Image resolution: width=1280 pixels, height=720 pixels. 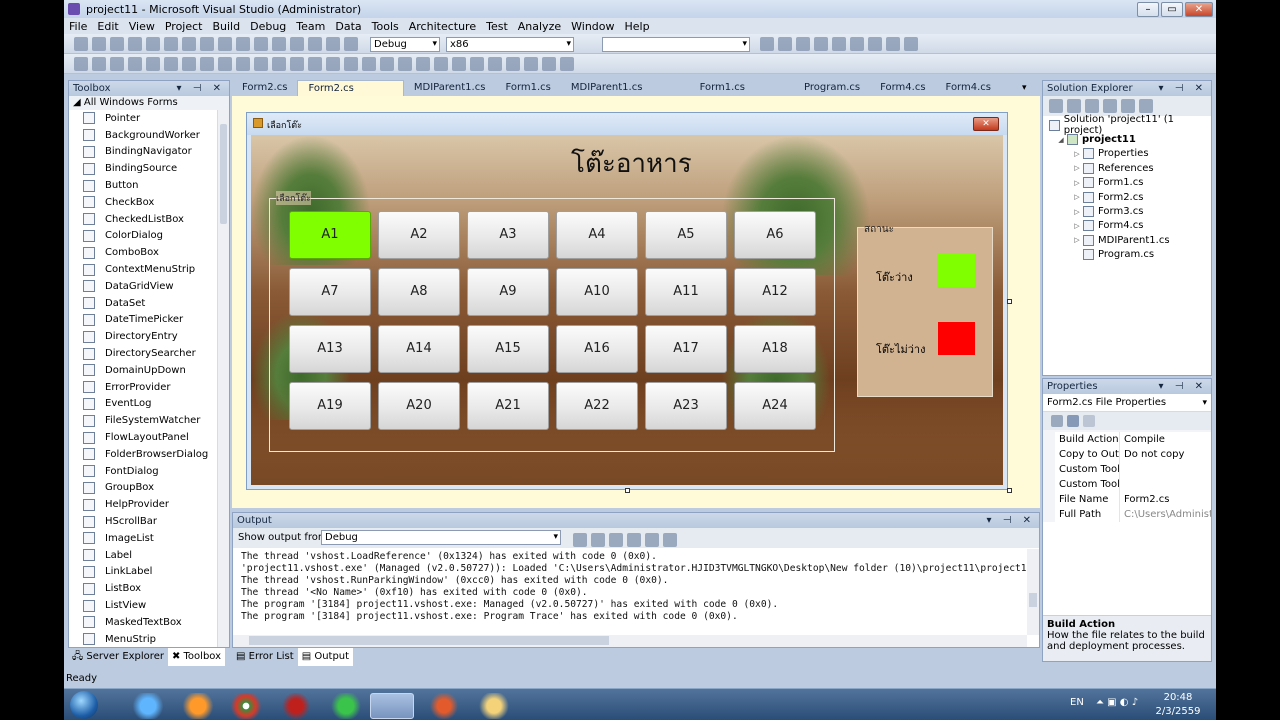 I want to click on toolbox-scrollbar, so click(x=223, y=378).